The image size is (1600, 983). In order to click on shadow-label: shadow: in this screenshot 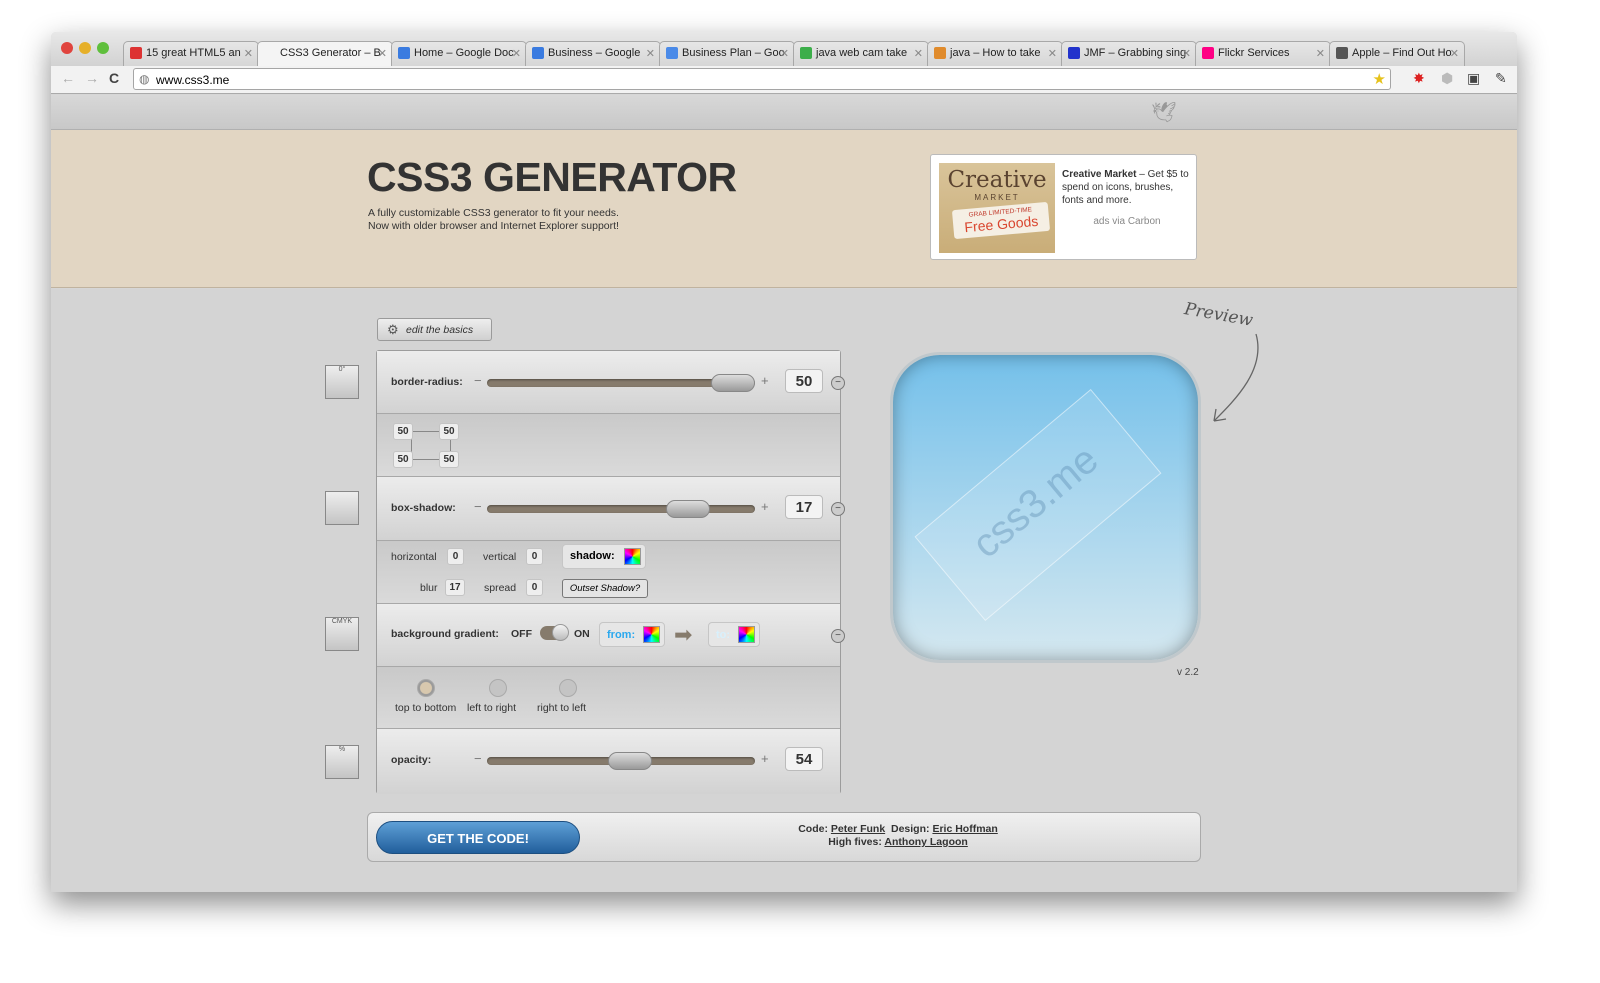, I will do `click(592, 556)`.